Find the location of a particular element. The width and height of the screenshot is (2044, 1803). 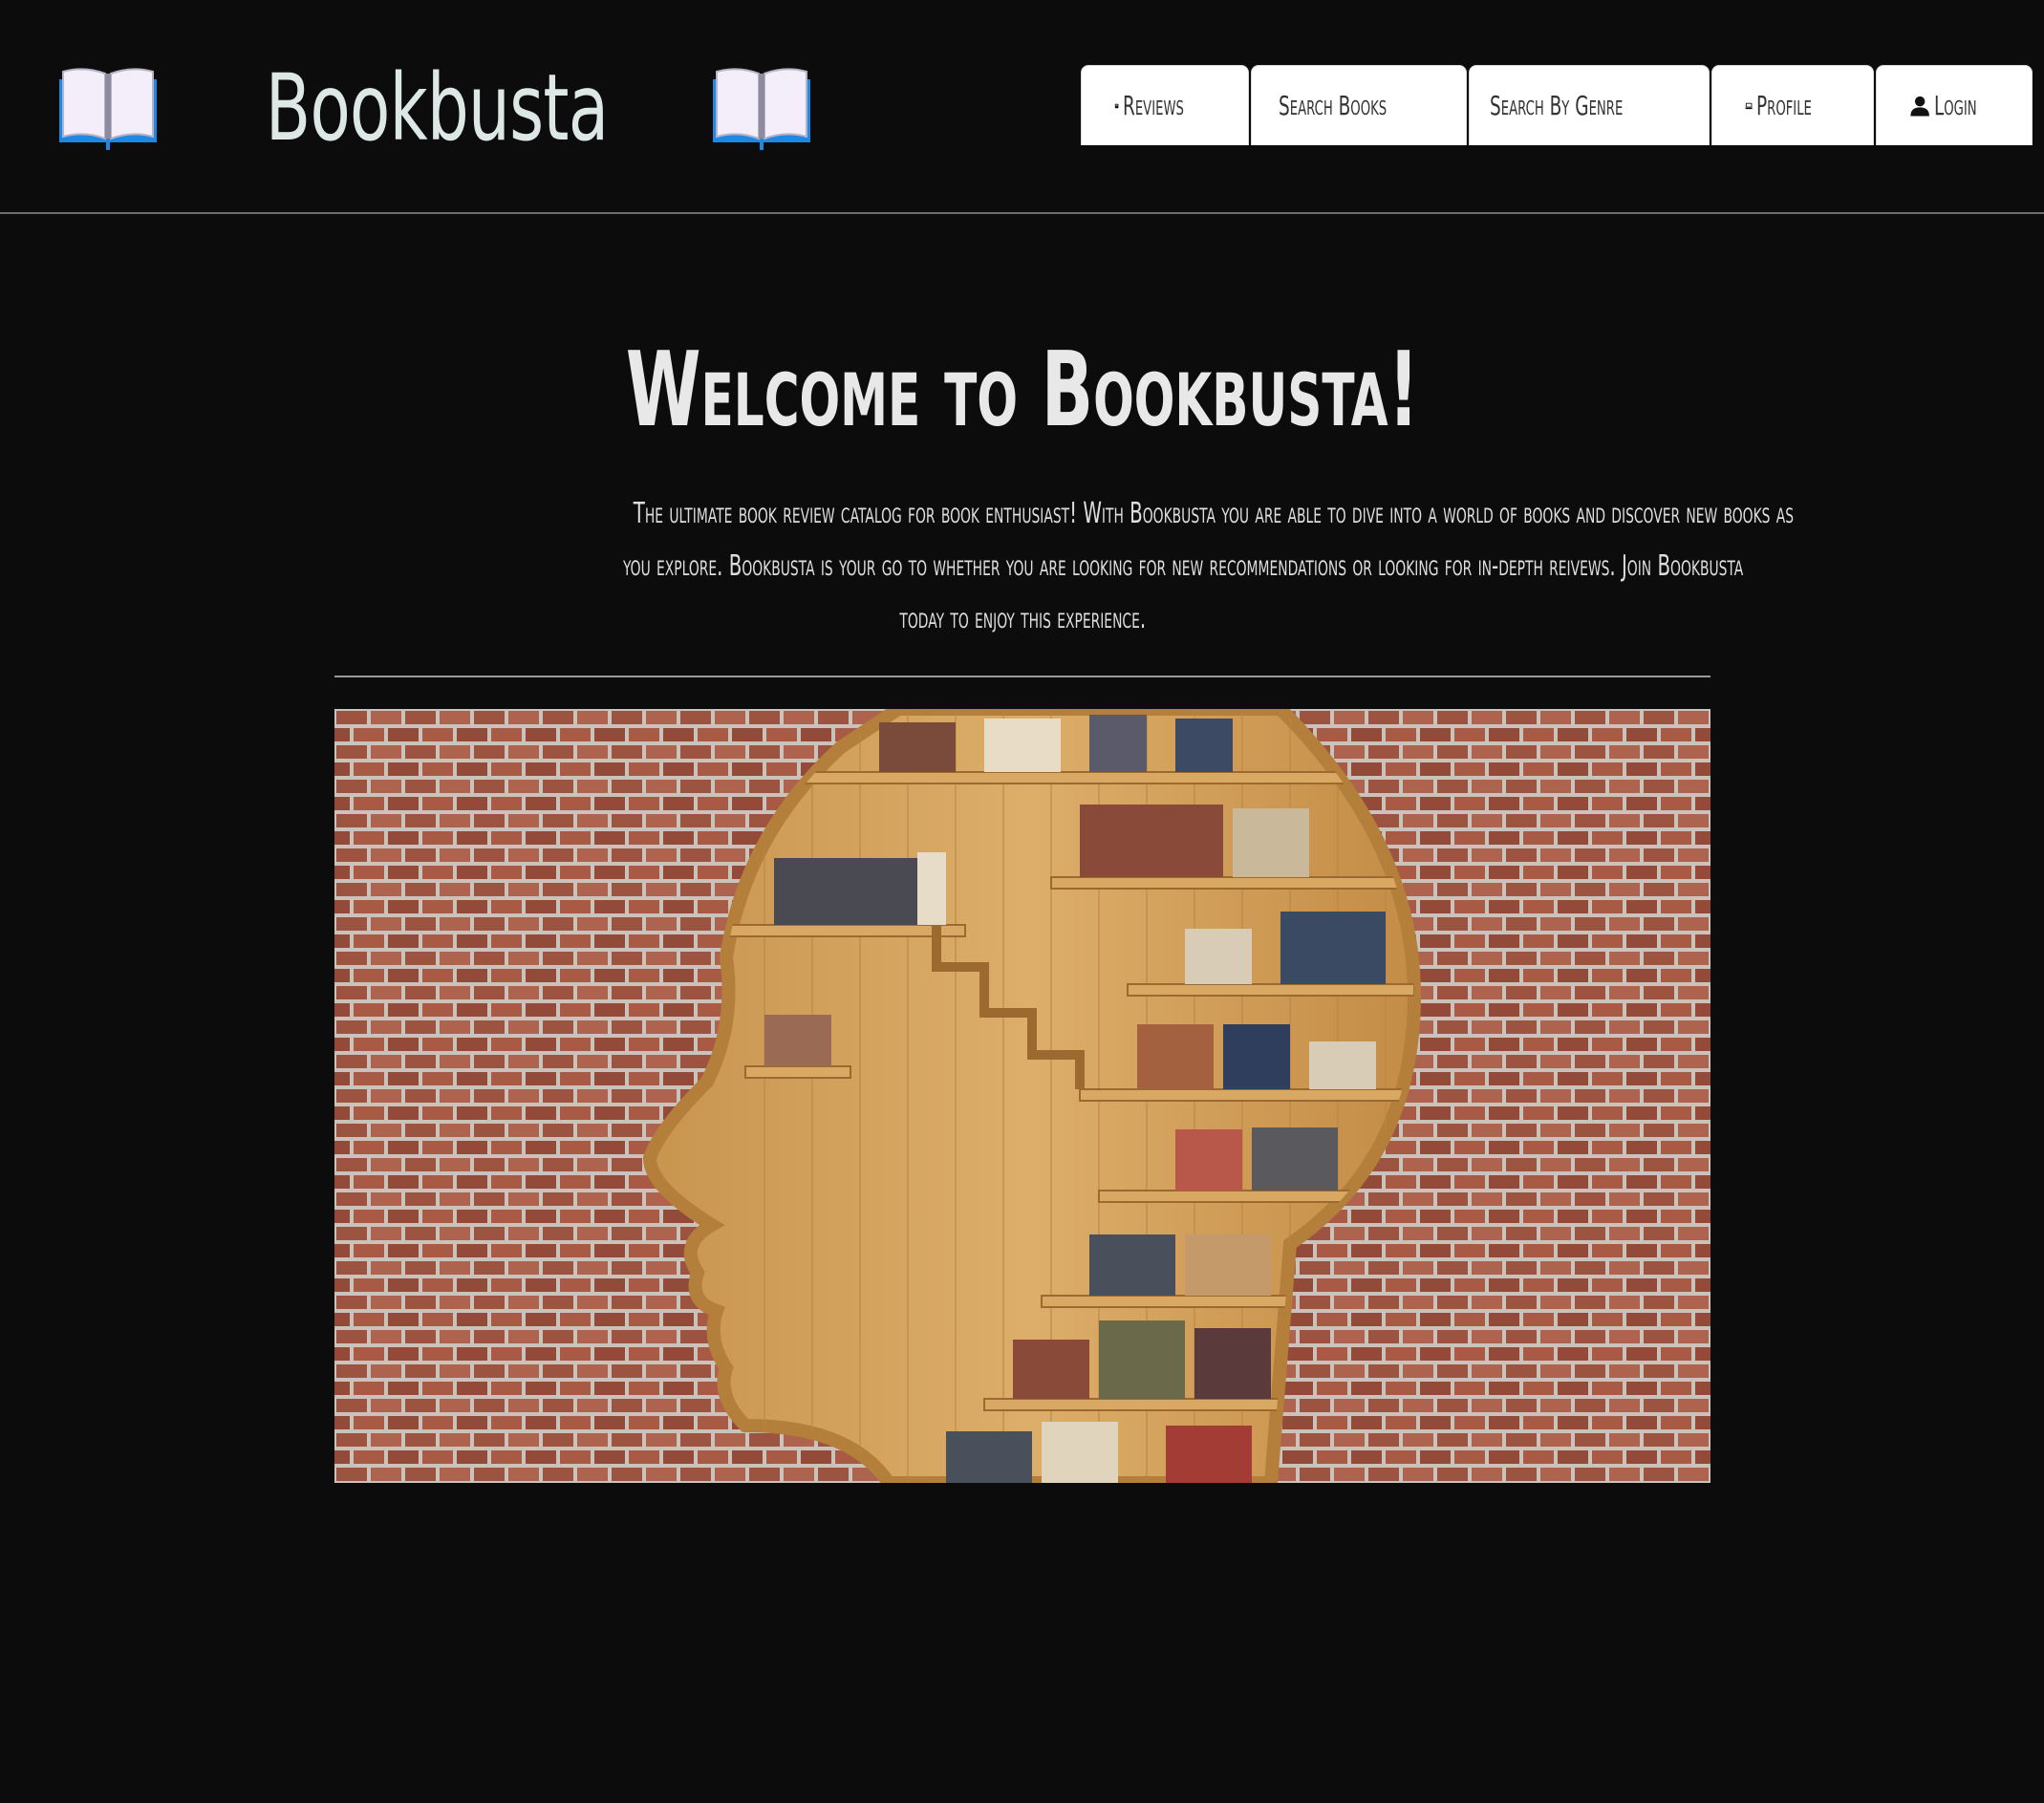

nav-search-by-genre: Search By Genre is located at coordinates (1589, 105).